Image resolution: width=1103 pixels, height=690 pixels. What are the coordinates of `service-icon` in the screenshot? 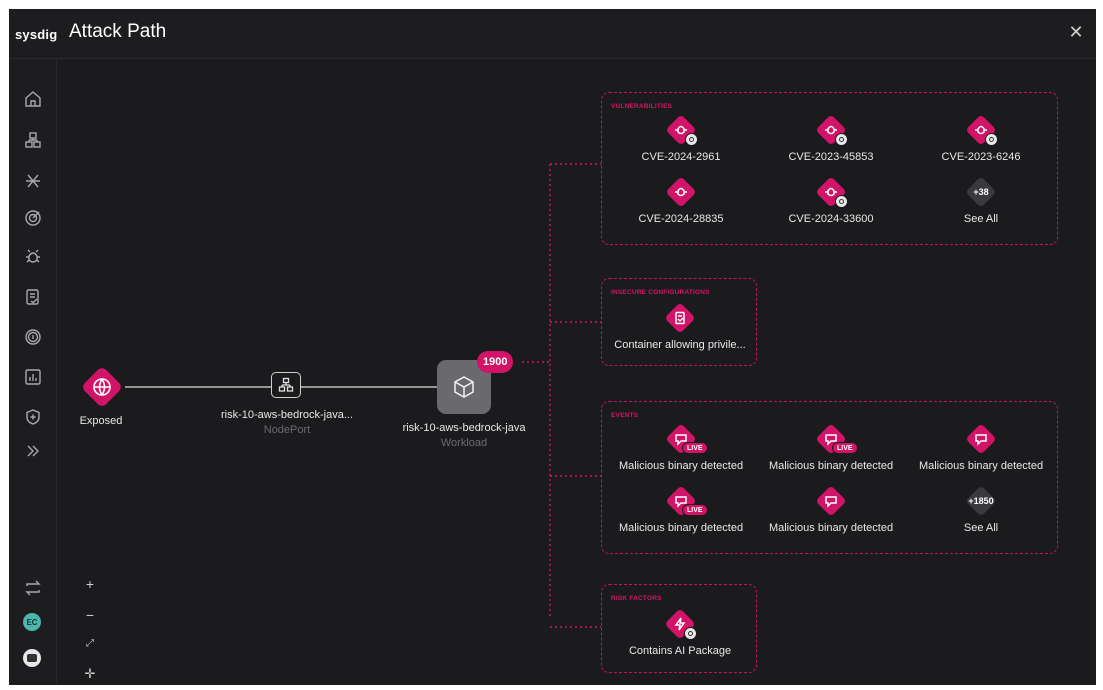 It's located at (286, 384).